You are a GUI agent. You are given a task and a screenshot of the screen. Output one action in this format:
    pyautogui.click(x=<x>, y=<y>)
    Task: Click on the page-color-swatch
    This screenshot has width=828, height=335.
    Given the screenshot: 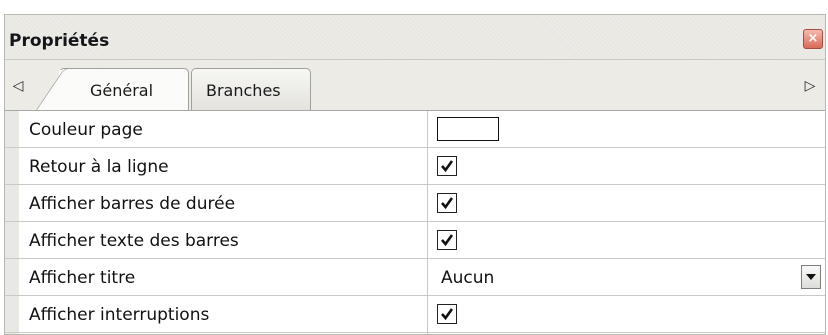 What is the action you would take?
    pyautogui.click(x=468, y=129)
    